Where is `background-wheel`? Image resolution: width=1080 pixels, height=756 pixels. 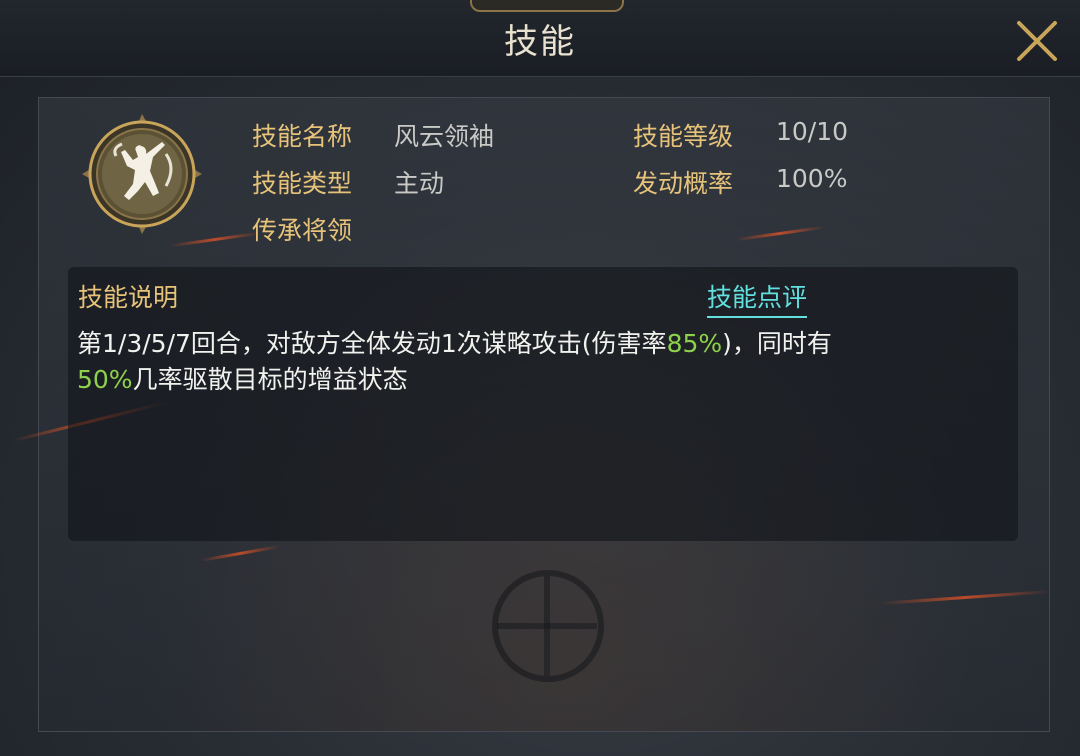 background-wheel is located at coordinates (548, 626).